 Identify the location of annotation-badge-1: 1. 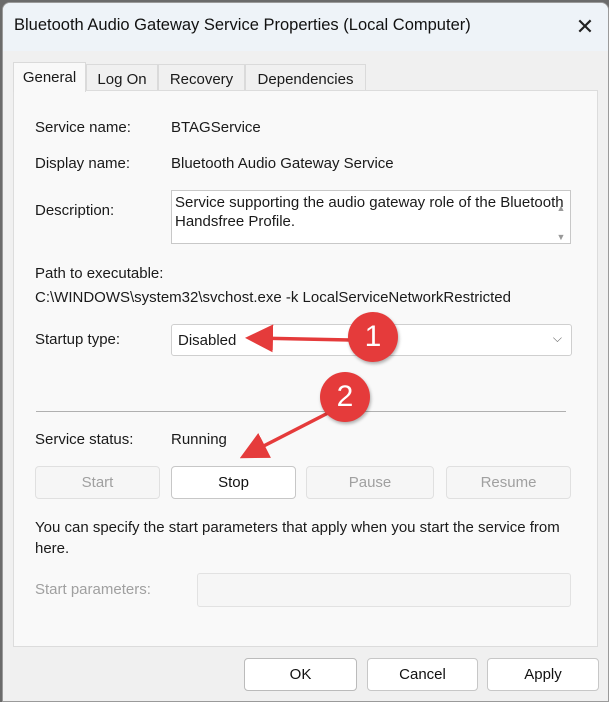
(373, 337).